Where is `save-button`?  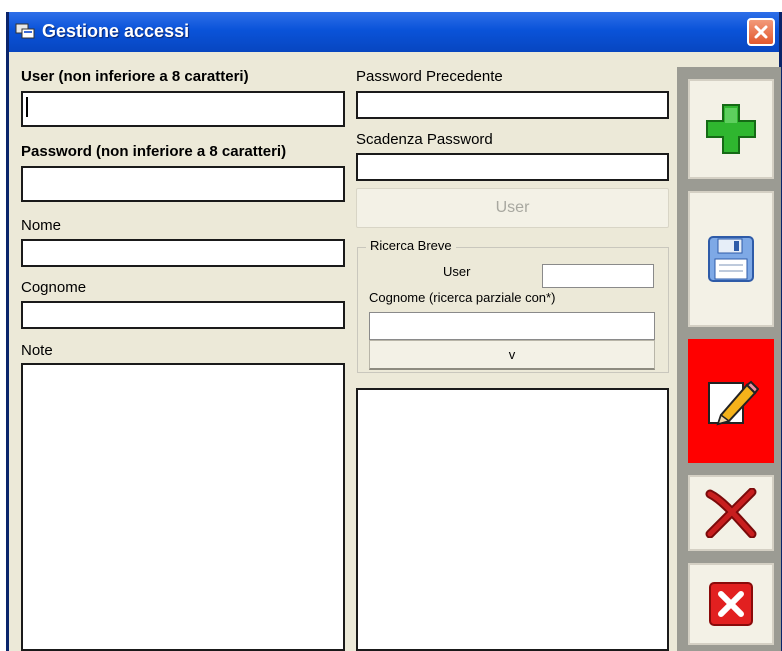
save-button is located at coordinates (731, 259).